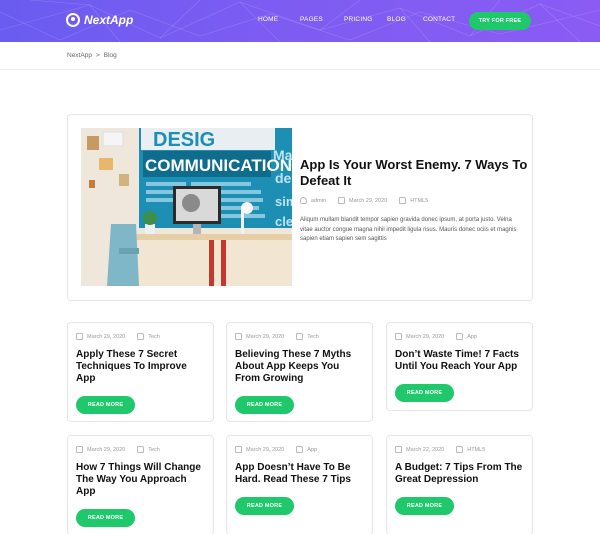 The width and height of the screenshot is (600, 534). What do you see at coordinates (476, 450) in the screenshot?
I see `post-card-category-text: HTML5` at bounding box center [476, 450].